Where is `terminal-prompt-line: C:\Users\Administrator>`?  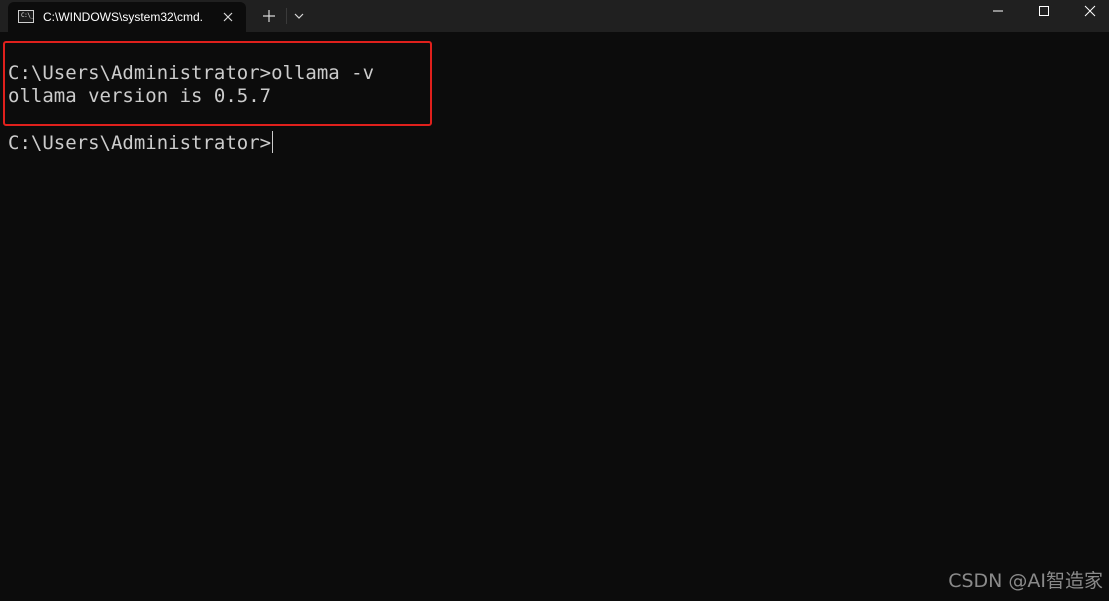 terminal-prompt-line: C:\Users\Administrator> is located at coordinates (141, 143).